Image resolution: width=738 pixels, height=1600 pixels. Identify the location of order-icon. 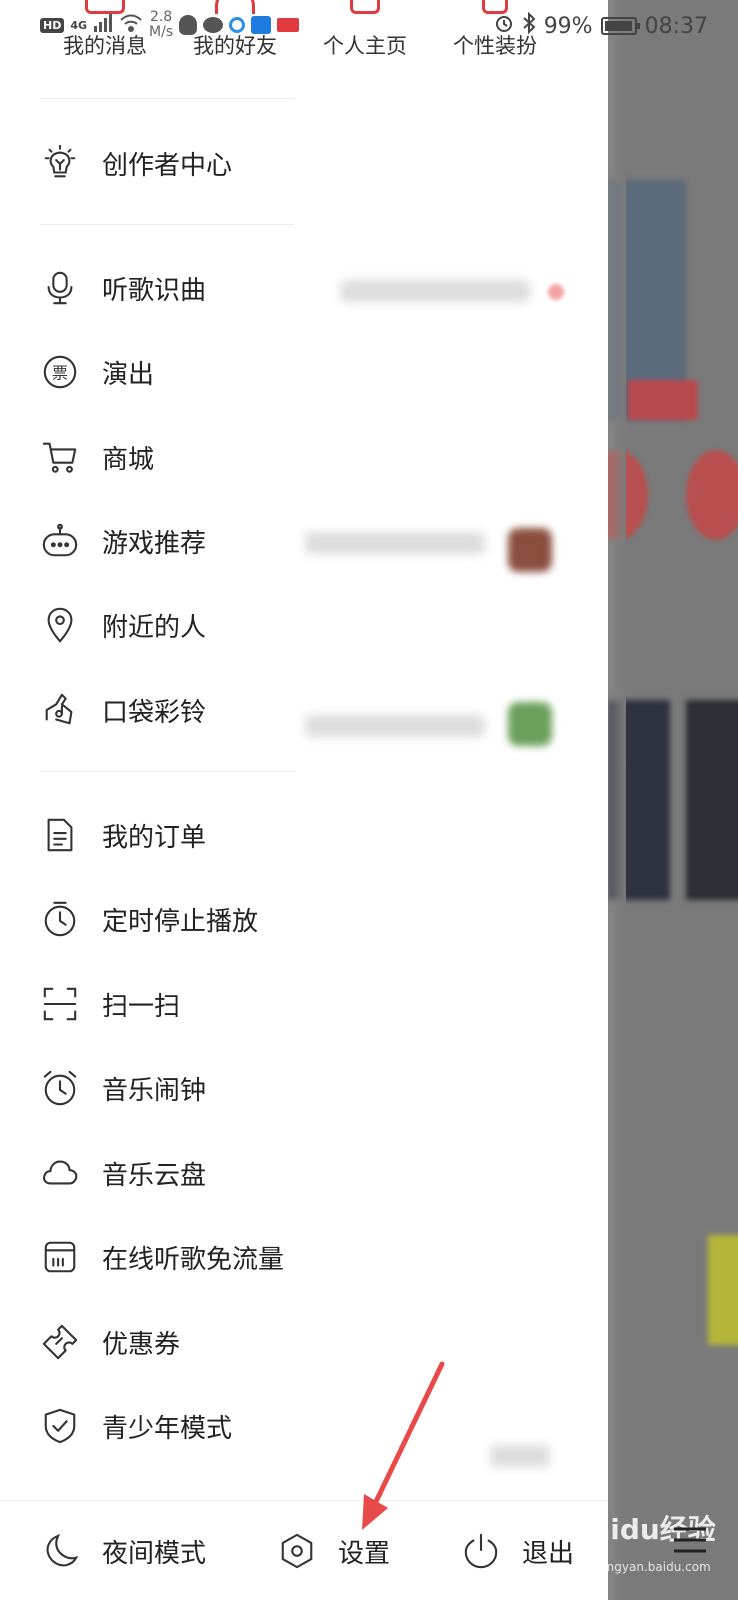
(60, 835).